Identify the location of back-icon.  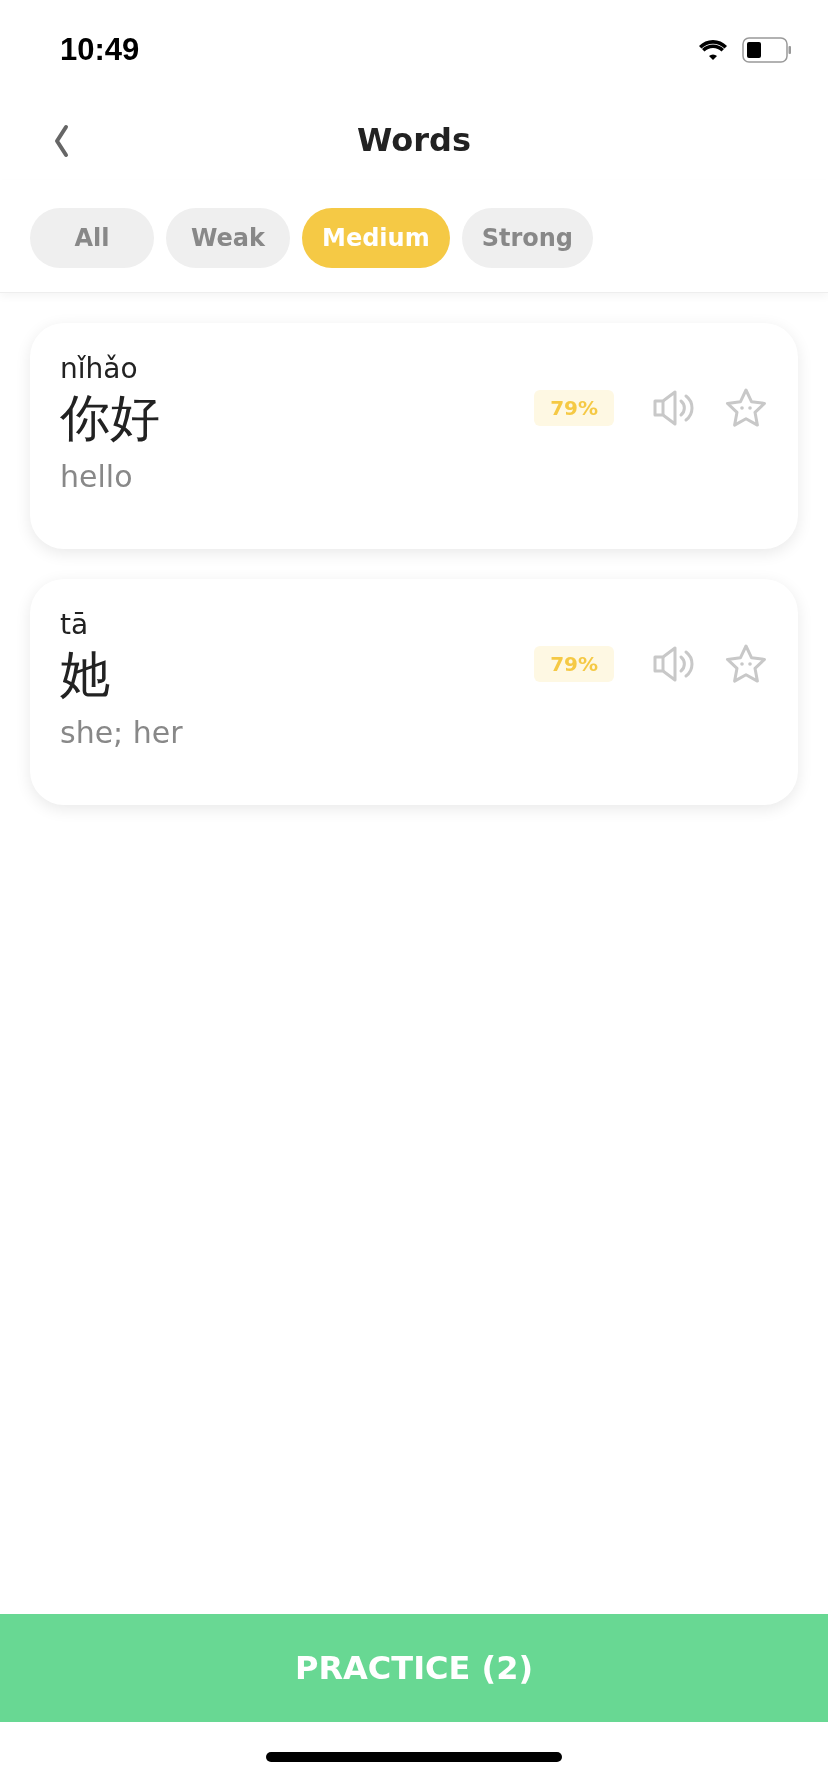
(61, 141).